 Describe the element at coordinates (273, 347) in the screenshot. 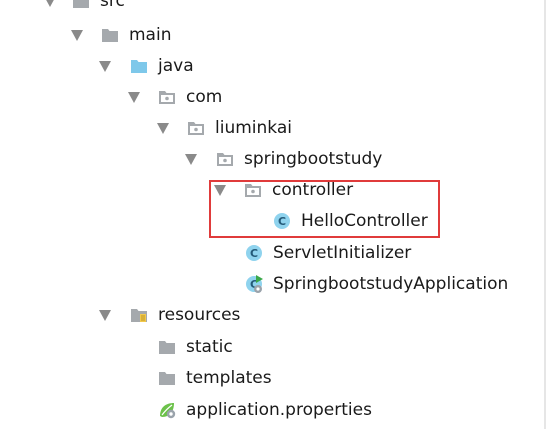

I see `tree-node-static: static` at that location.